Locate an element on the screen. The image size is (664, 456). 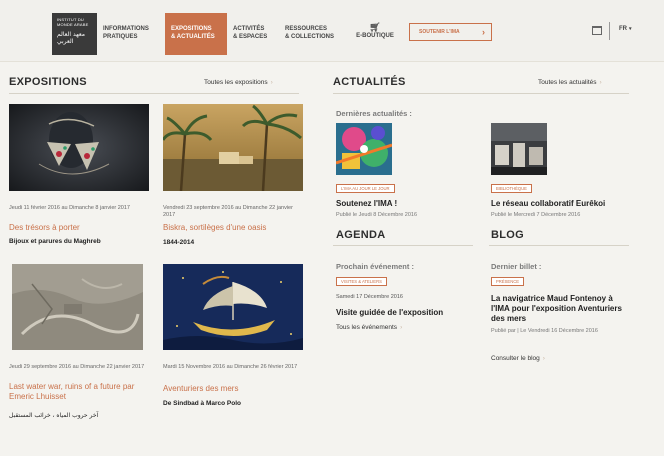
news-thumb-eurekoi is located at coordinates (519, 149).